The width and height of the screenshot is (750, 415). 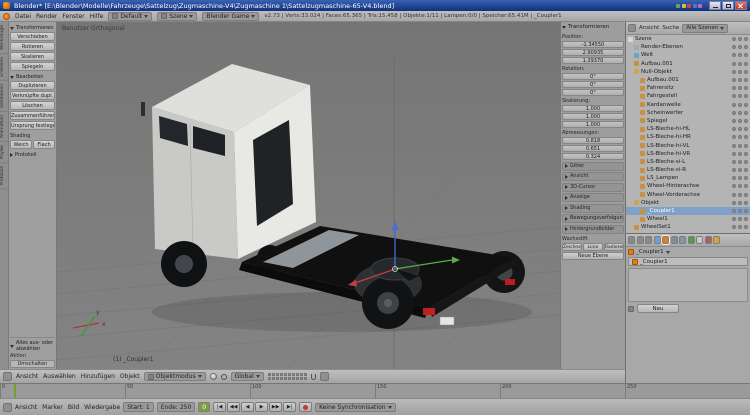 I want to click on tool-button: Verknüpfte dupl., so click(x=32, y=95).